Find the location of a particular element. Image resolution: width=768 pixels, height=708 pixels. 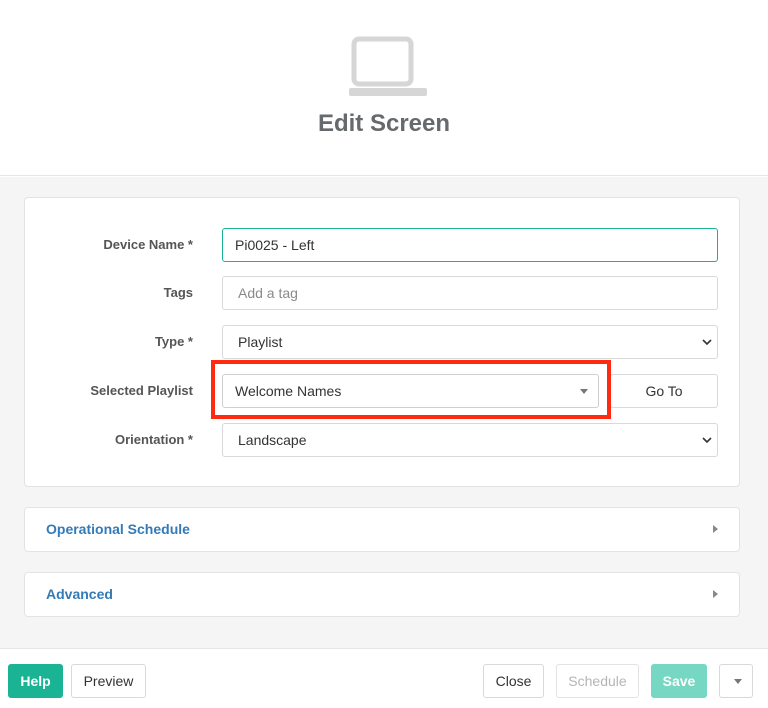

help-button: Help is located at coordinates (35, 681).